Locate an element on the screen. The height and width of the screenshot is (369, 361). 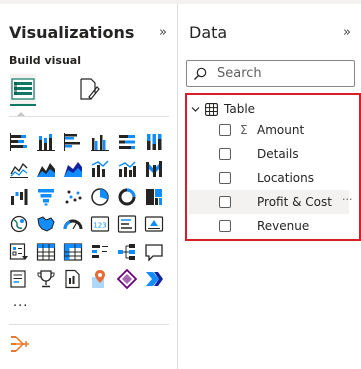
power-apps-icon is located at coordinates (127, 279).